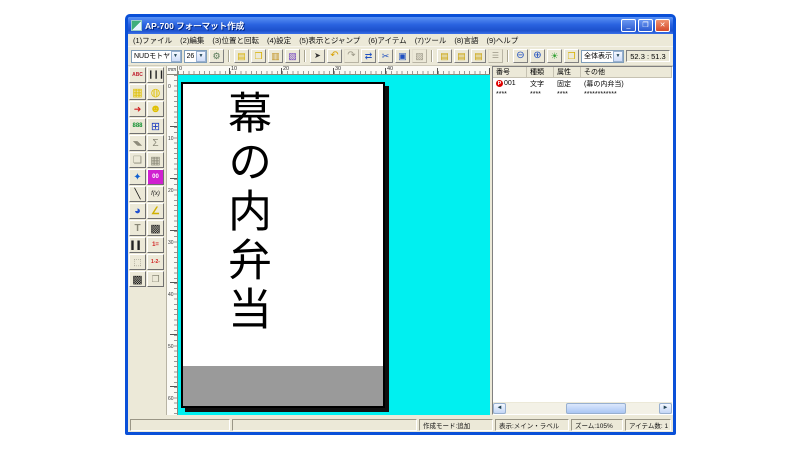 This screenshot has width=800, height=450. Describe the element at coordinates (567, 72) in the screenshot. I see `header-attribute: 属性` at that location.